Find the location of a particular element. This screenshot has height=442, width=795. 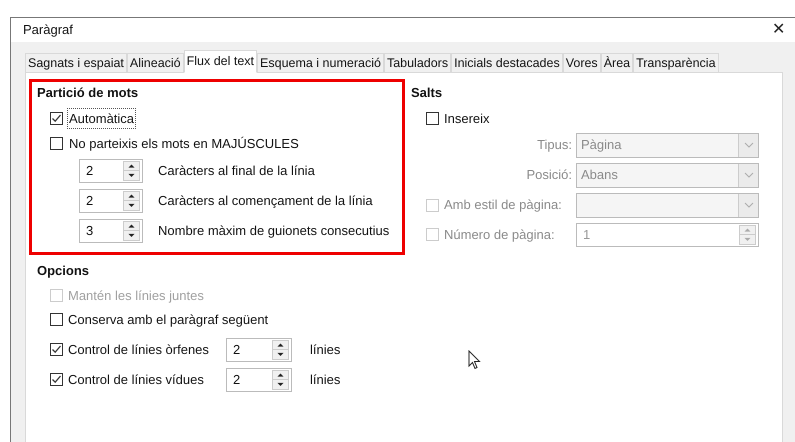

tab: Sagnats i espaiat is located at coordinates (76, 63).